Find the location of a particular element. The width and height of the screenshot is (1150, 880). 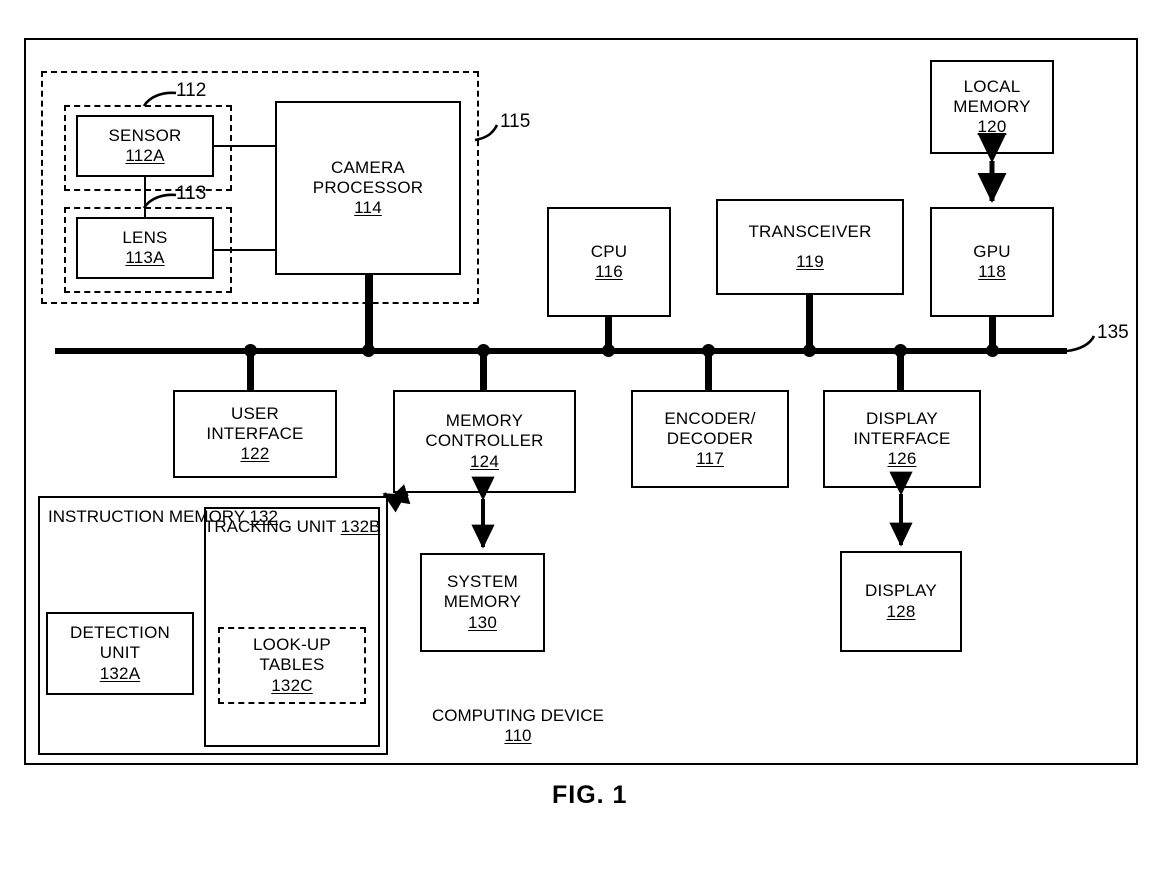

lookup-tables-label-line1: LOOK-UP is located at coordinates (292, 645).